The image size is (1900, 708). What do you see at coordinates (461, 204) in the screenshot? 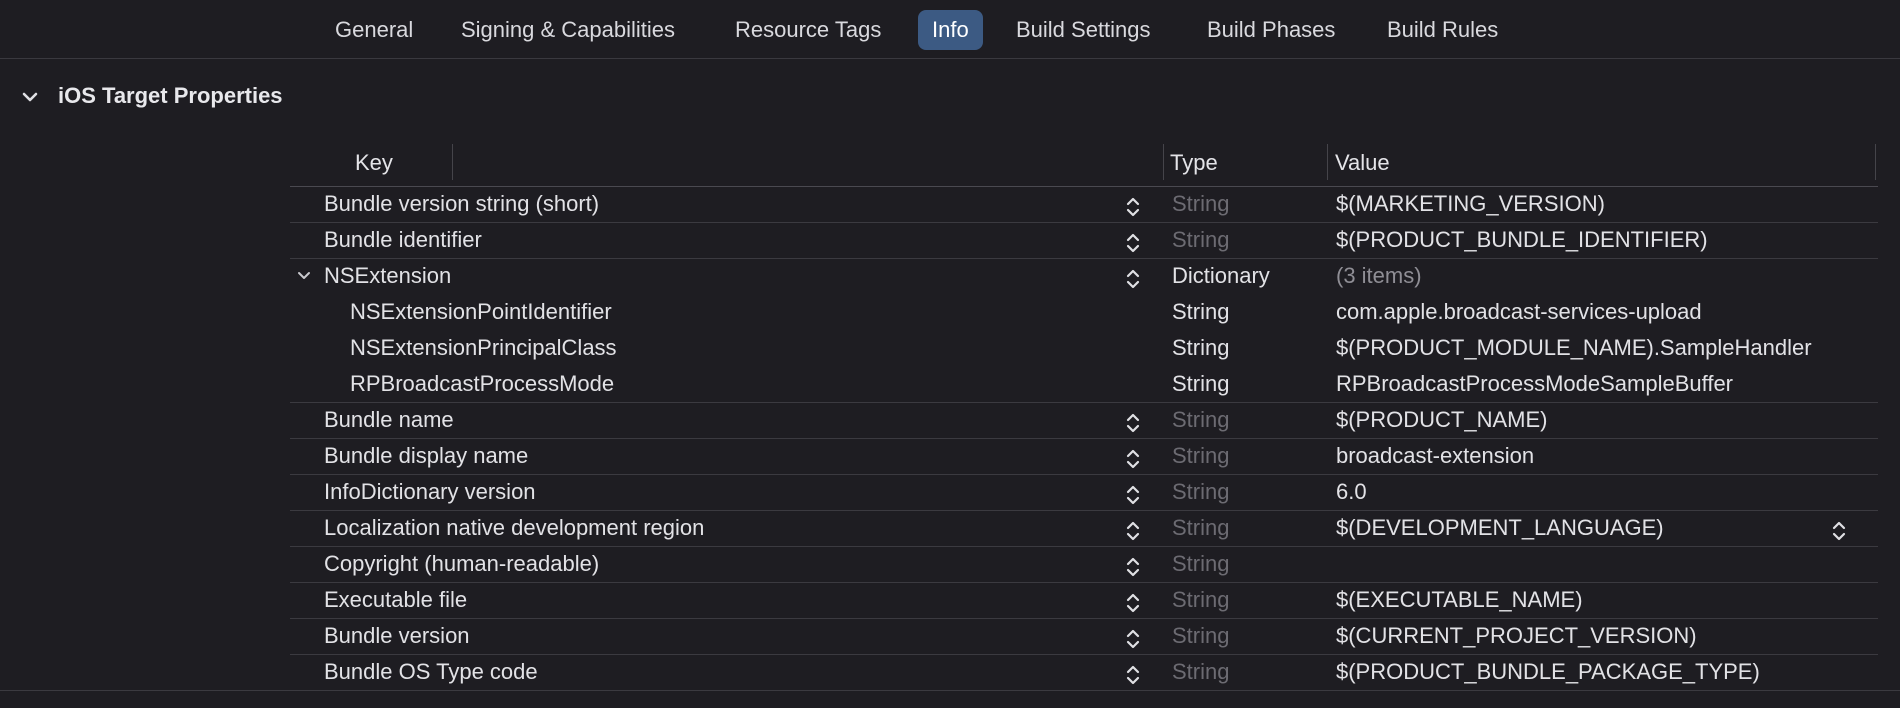
I see `key-cell: Bundle version string (short)` at bounding box center [461, 204].